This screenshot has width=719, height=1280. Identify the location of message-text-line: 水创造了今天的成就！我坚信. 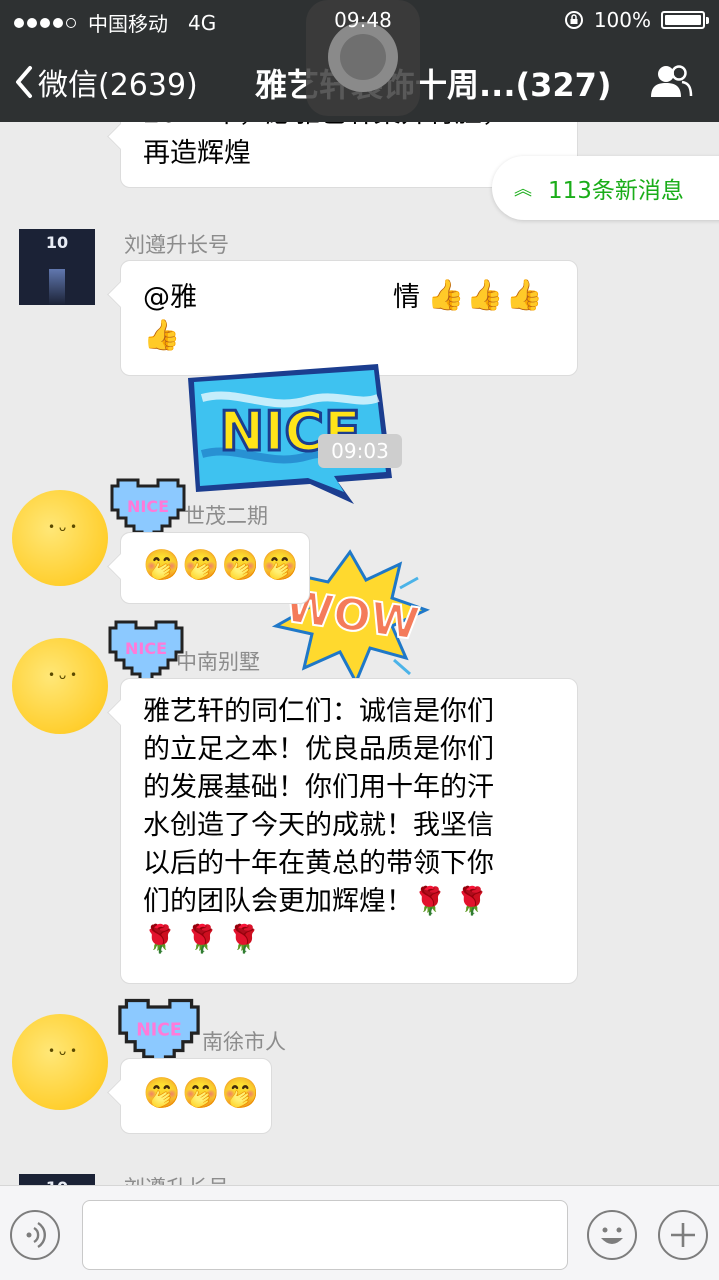
(318, 825).